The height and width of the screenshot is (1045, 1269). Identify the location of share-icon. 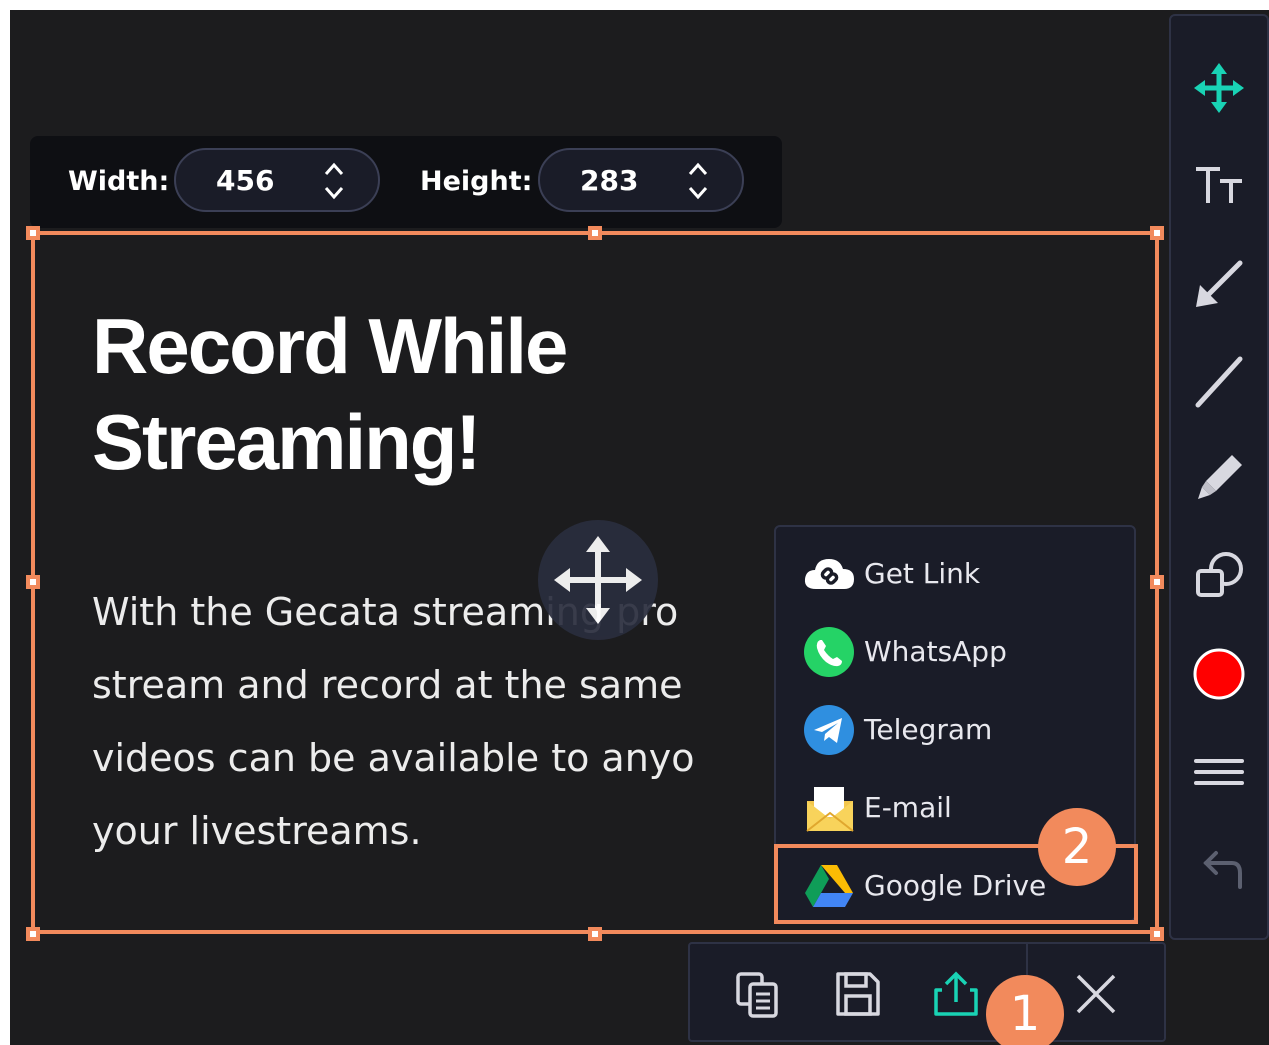
(956, 994).